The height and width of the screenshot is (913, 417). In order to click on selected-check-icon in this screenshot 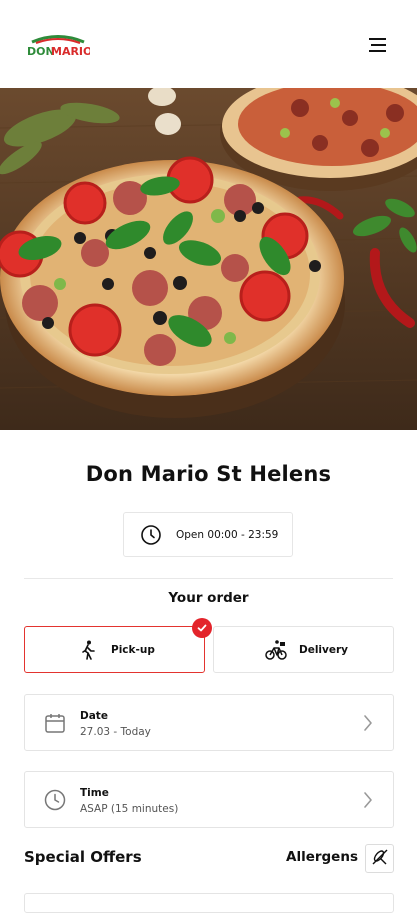, I will do `click(202, 628)`.